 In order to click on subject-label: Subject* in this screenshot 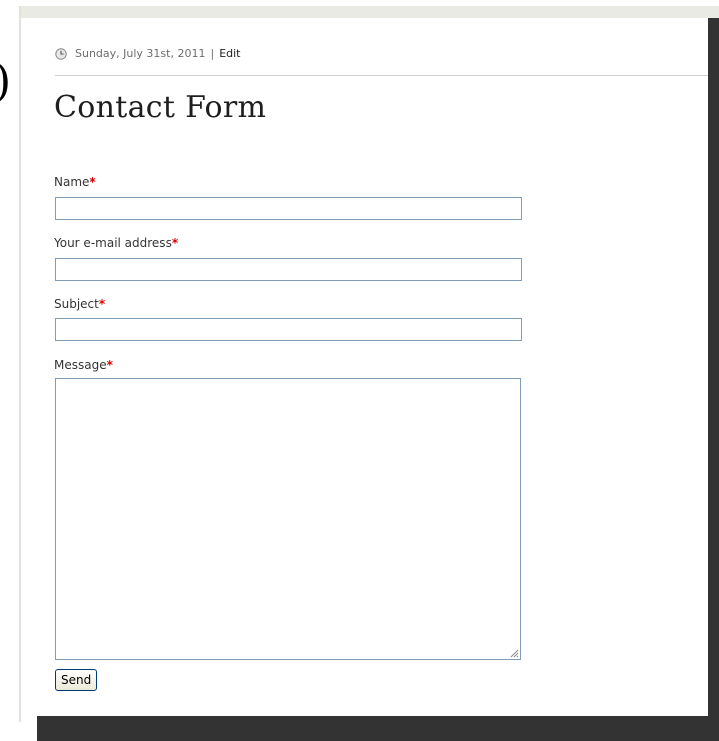, I will do `click(79, 304)`.